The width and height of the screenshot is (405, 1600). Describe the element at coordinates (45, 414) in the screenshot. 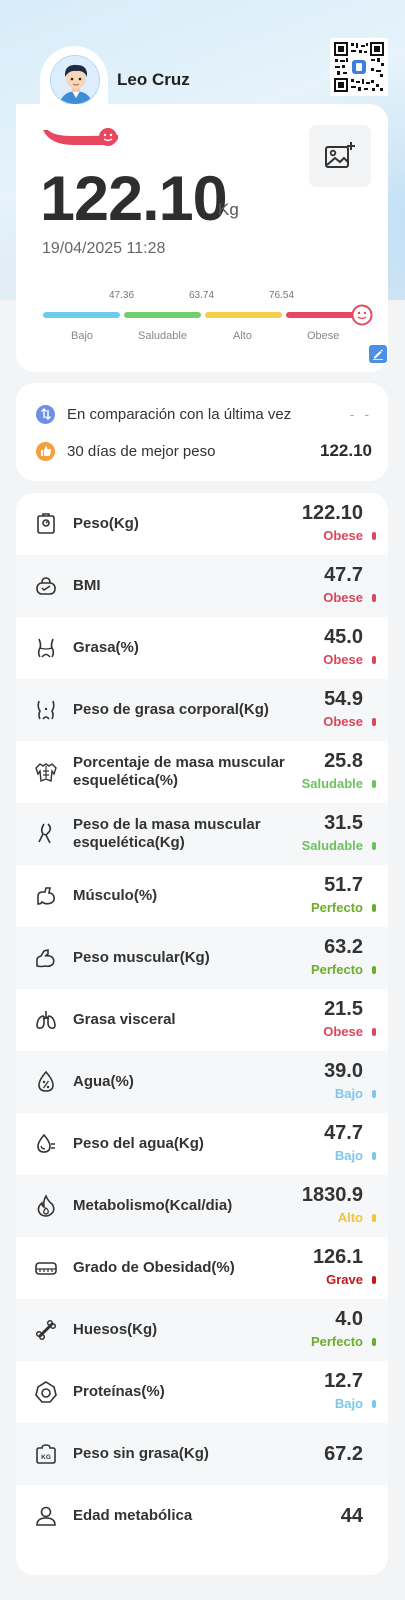

I see `compare-arrows-icon` at that location.